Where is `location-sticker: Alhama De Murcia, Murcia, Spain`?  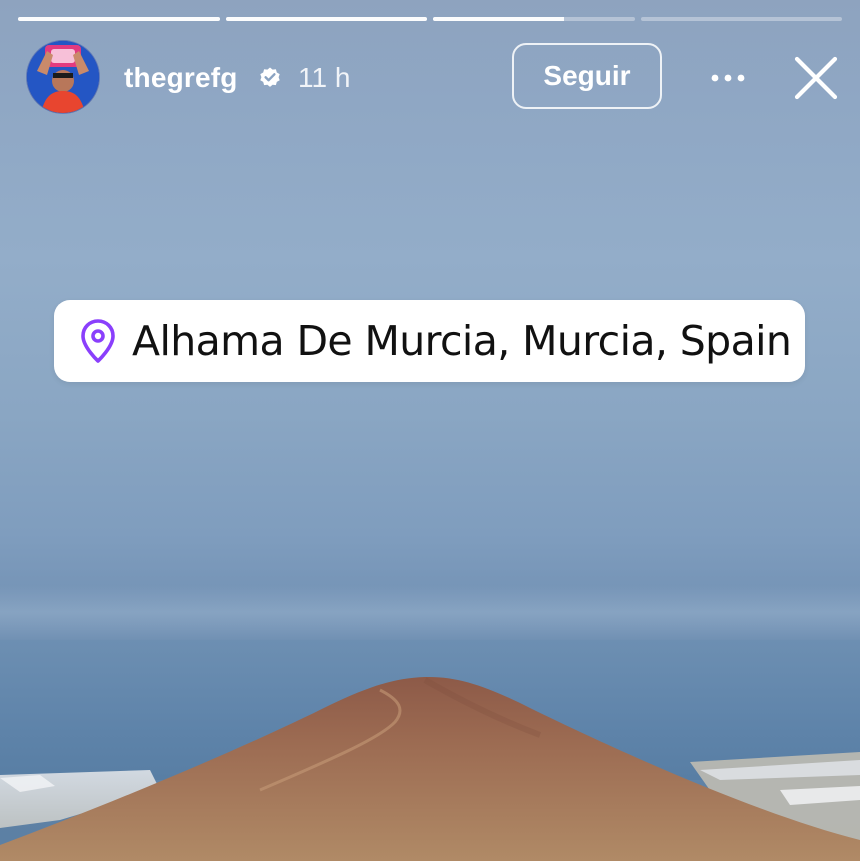
location-sticker: Alhama De Murcia, Murcia, Spain is located at coordinates (429, 341).